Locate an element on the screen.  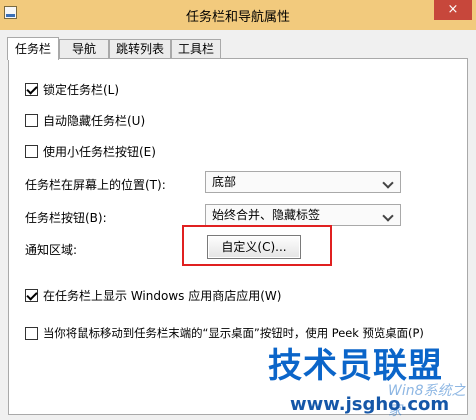
autohide-option: 自动隐藏任务栏(U) is located at coordinates (85, 120).